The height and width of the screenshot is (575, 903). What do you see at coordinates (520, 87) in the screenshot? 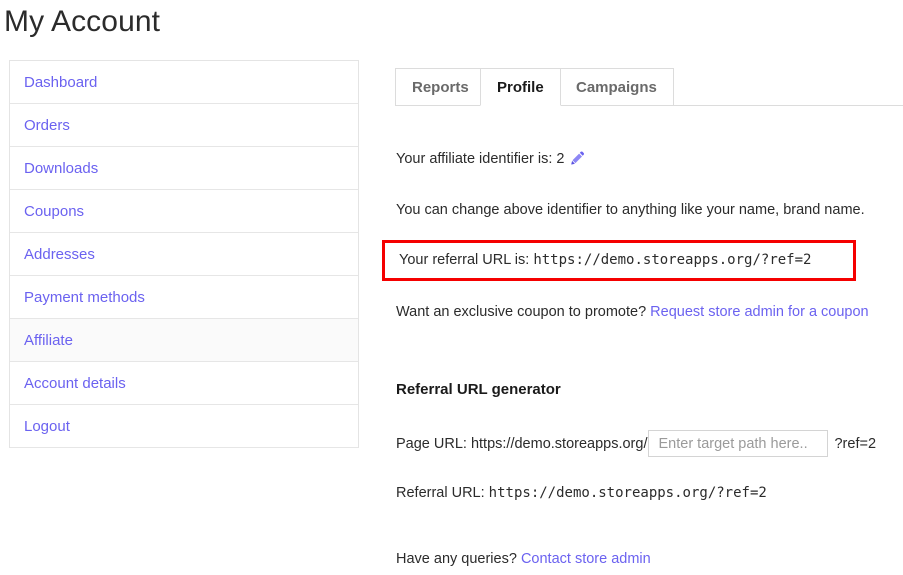
I see `tab-profile: Profile` at bounding box center [520, 87].